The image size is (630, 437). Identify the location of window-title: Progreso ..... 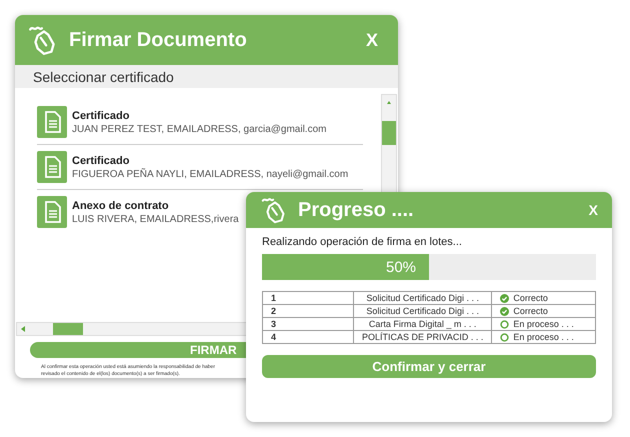
(356, 210).